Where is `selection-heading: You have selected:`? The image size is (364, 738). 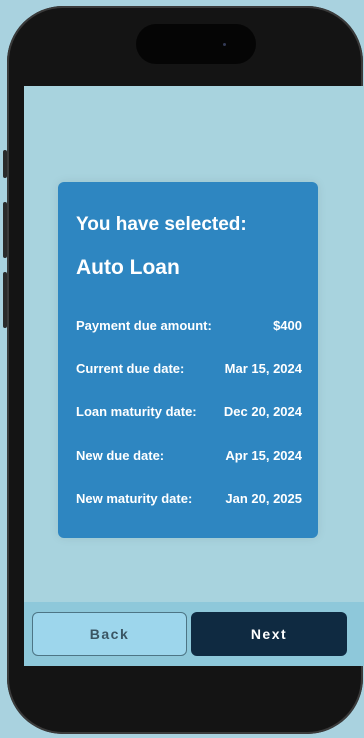
selection-heading: You have selected: is located at coordinates (161, 224).